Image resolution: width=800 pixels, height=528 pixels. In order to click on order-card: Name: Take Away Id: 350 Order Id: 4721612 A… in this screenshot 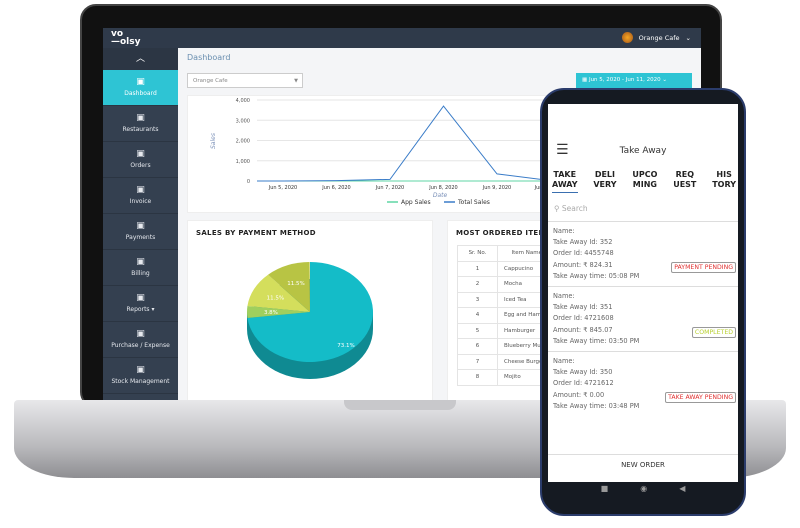, I will do `click(643, 383)`.